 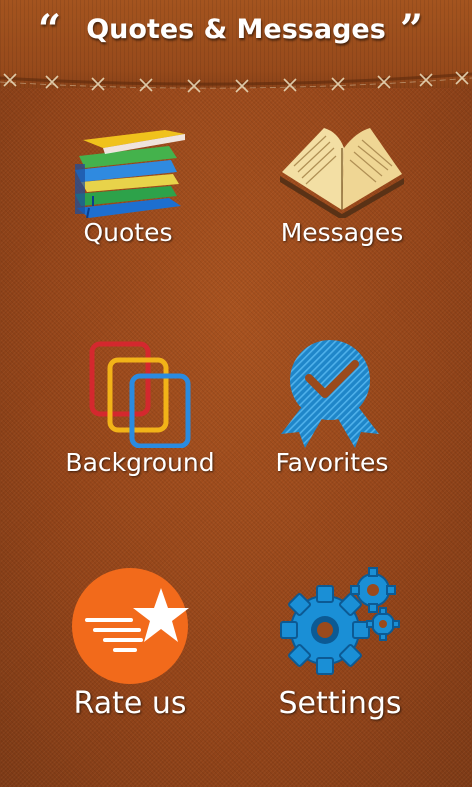 I want to click on quotes-tile: Quotes, so click(x=128, y=182).